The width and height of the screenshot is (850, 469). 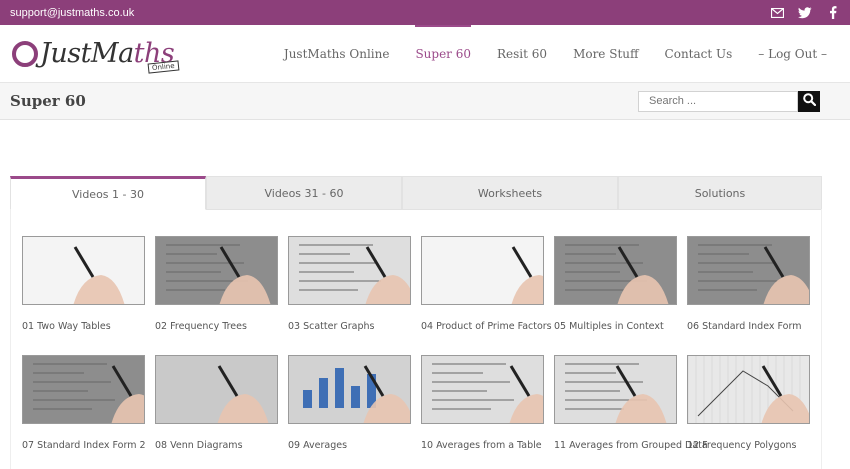 I want to click on video-caption: 05 Multiples in Context, so click(x=615, y=326).